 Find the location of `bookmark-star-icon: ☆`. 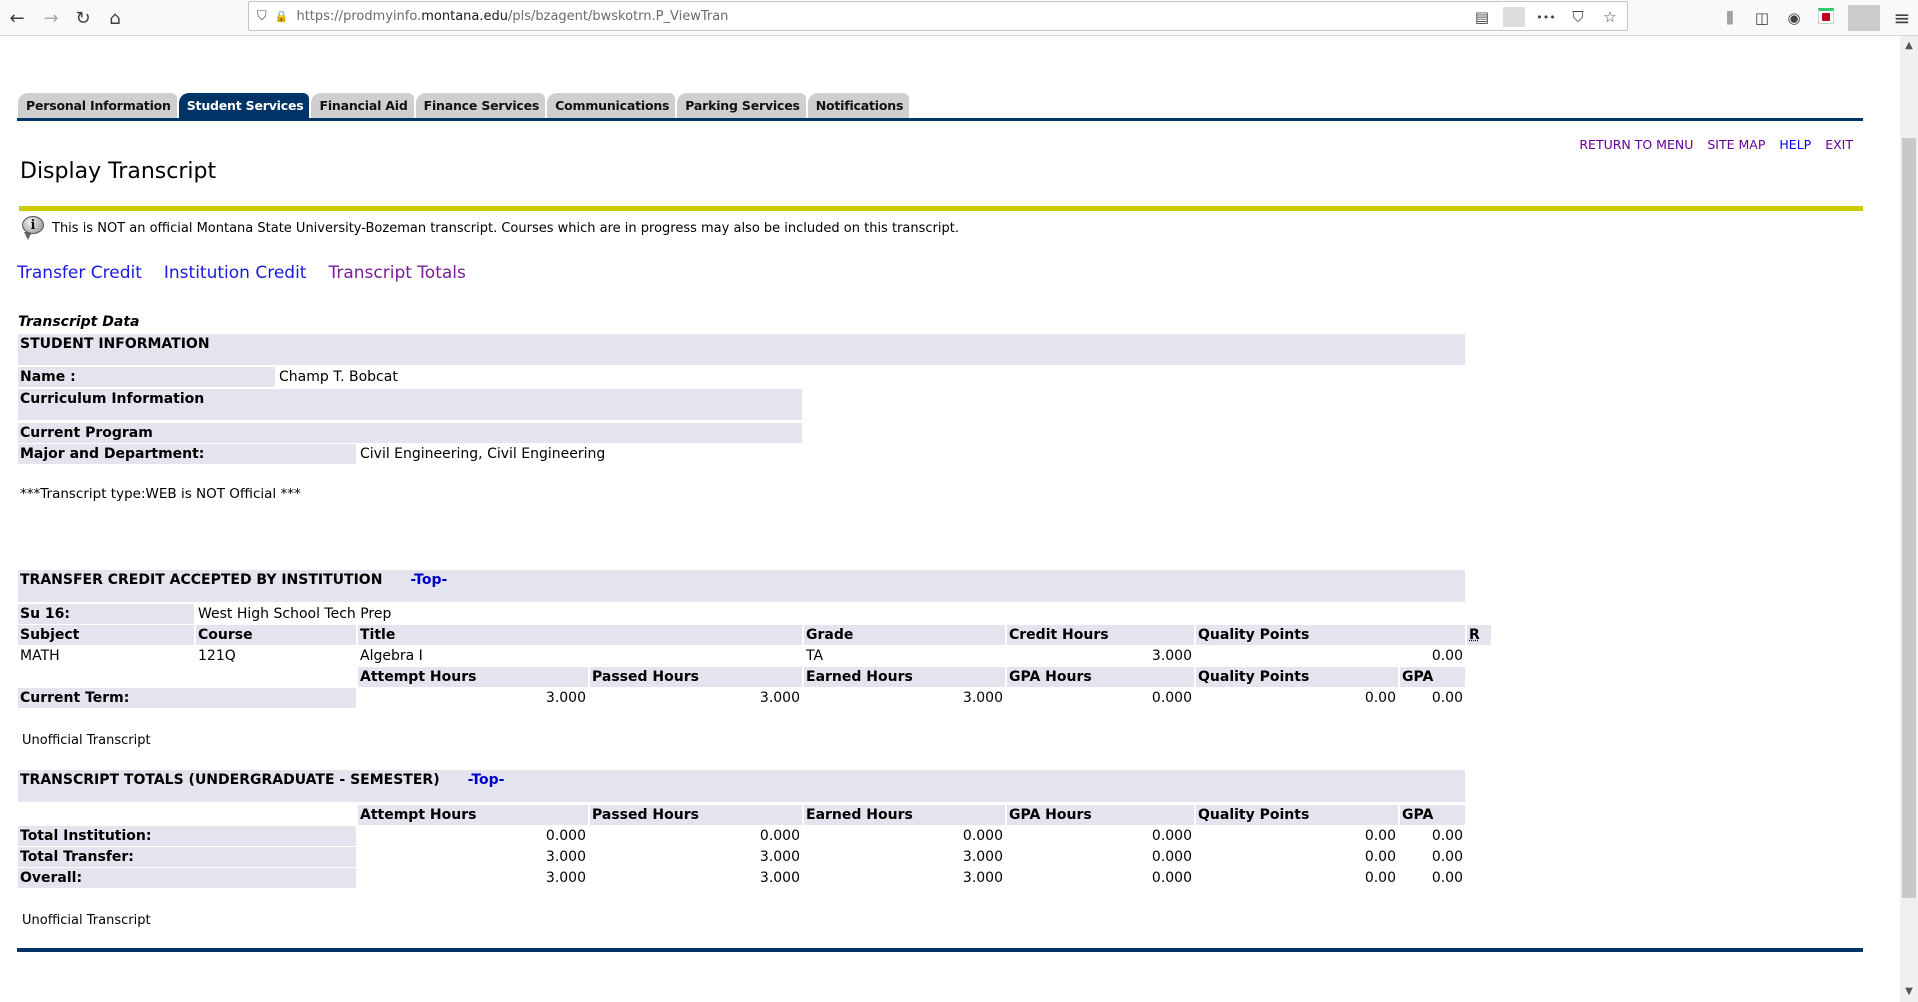

bookmark-star-icon: ☆ is located at coordinates (1610, 17).